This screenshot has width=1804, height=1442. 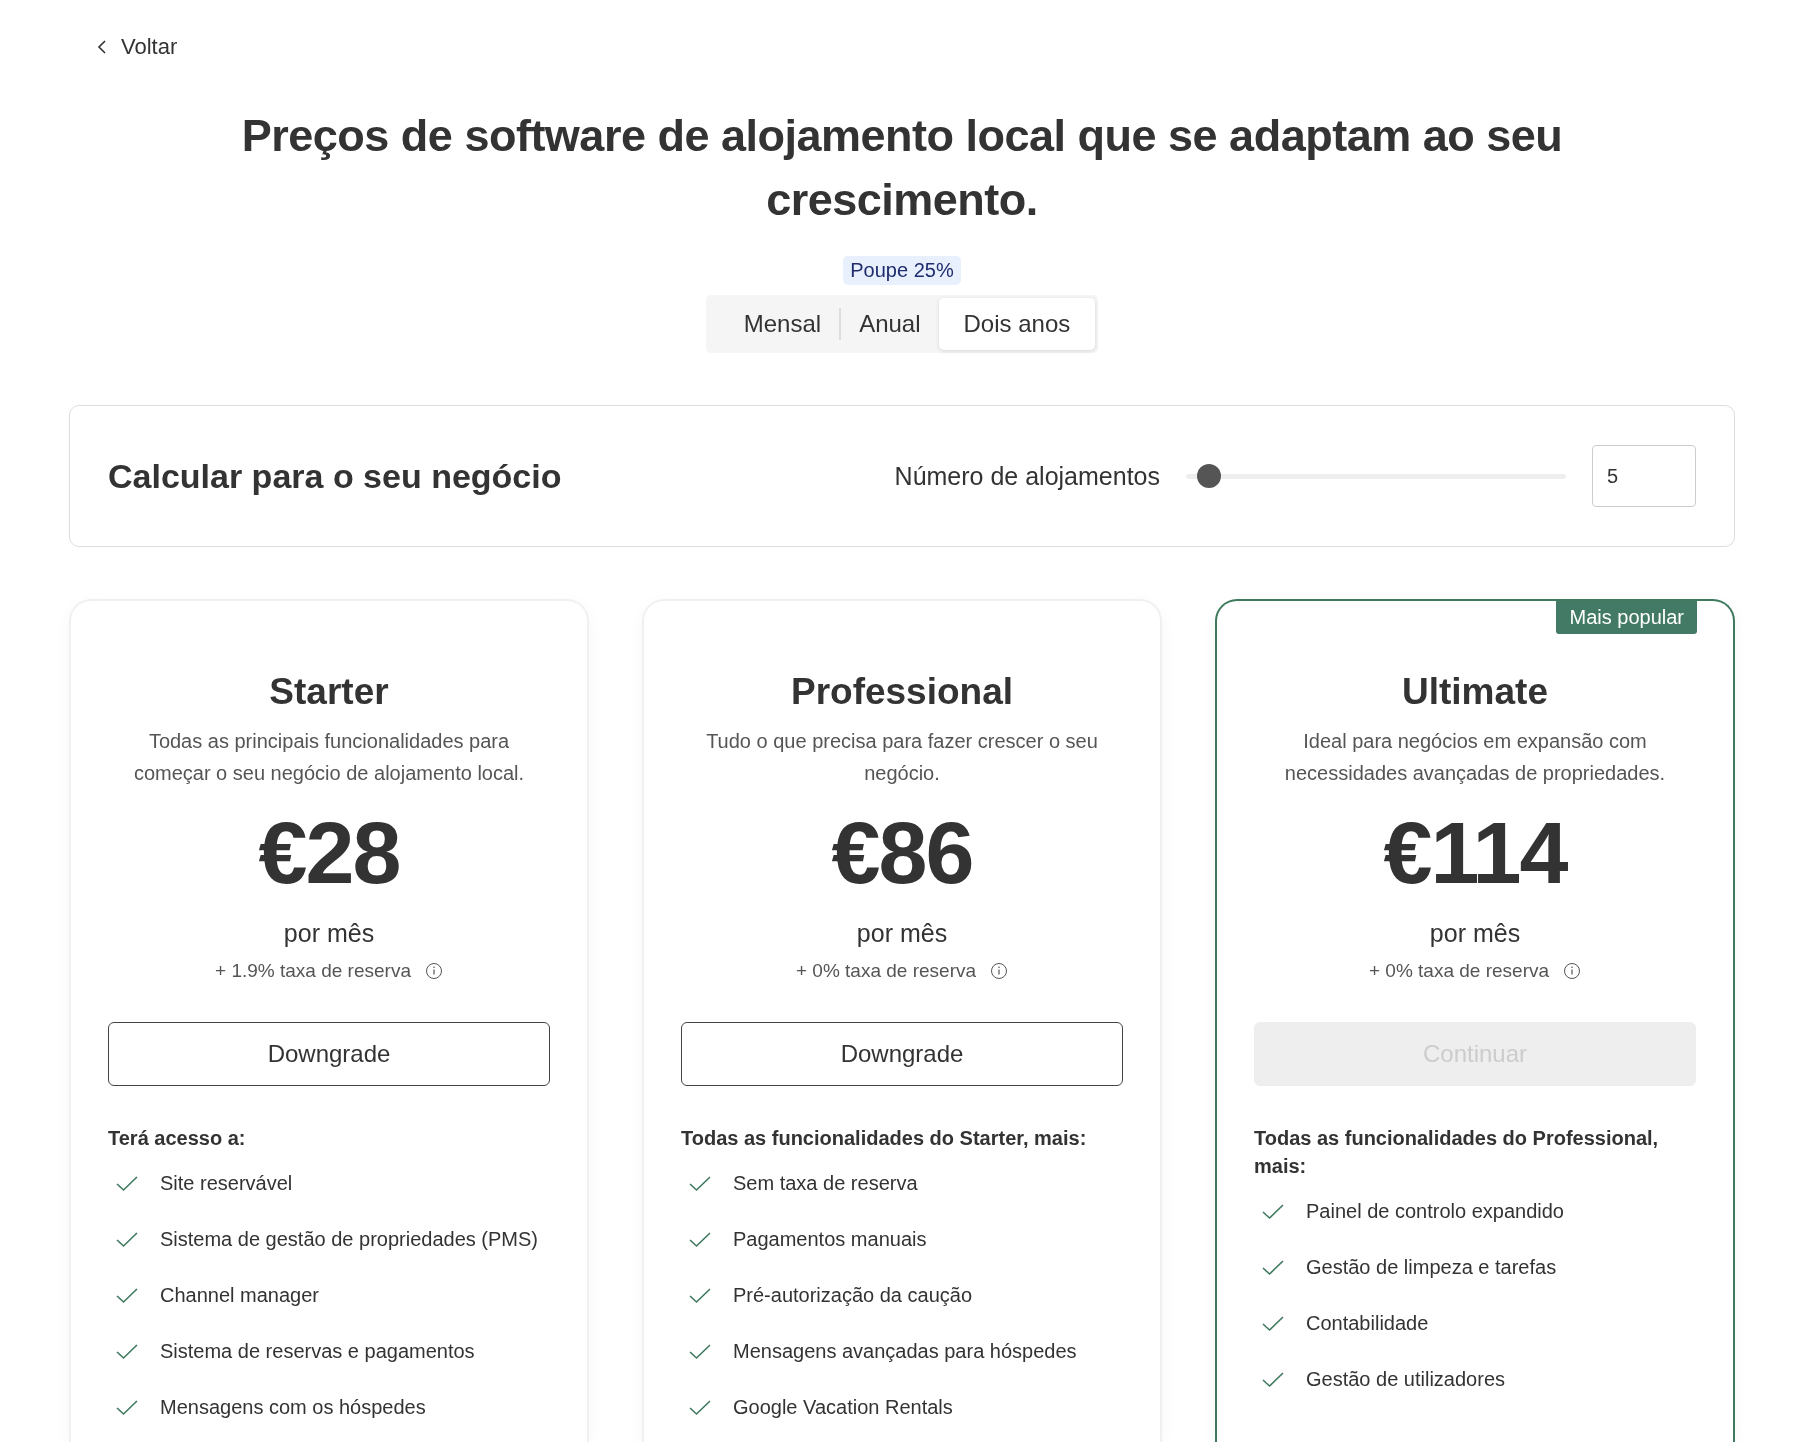 I want to click on plan-price: €114, so click(x=1475, y=853).